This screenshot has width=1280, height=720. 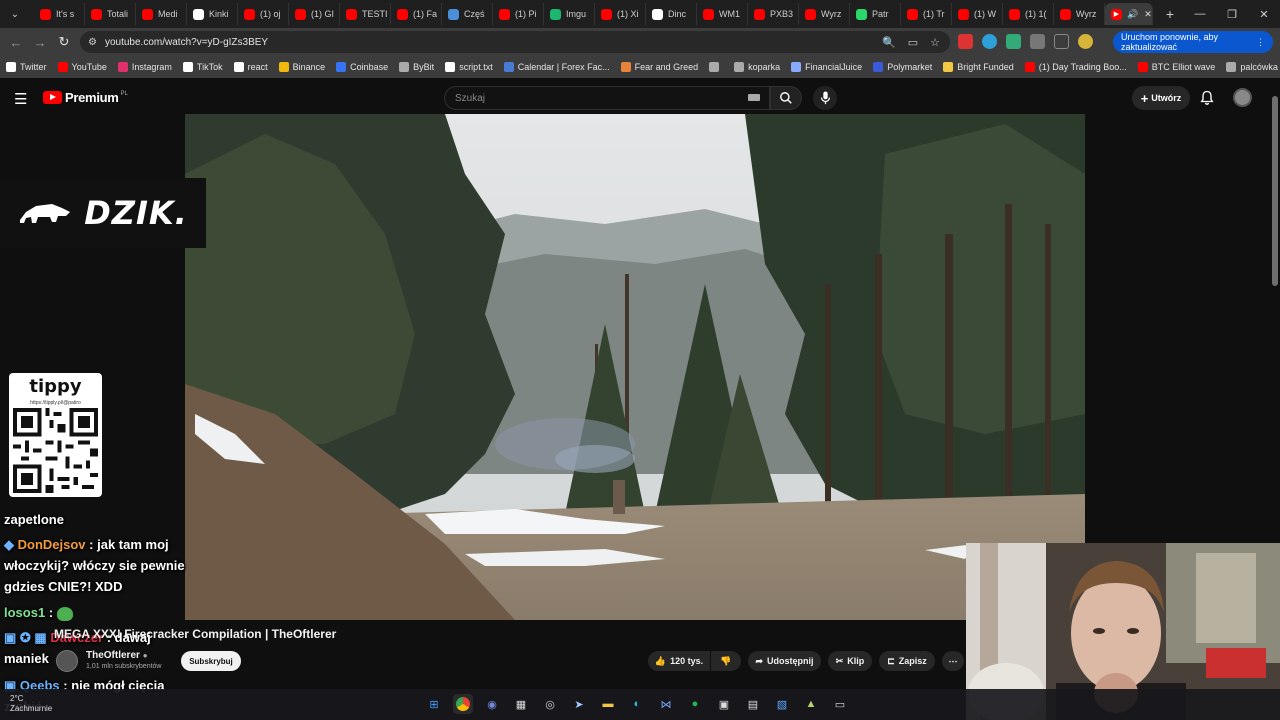 I want to click on browser-tab: WM1, so click(x=722, y=14).